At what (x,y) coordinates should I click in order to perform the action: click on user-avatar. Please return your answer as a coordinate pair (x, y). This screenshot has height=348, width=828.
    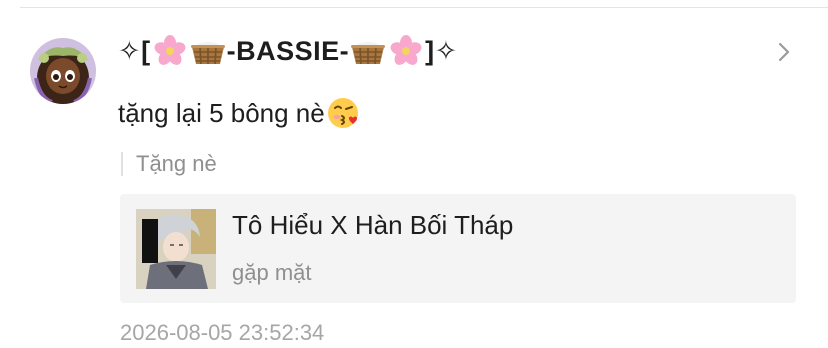
    Looking at the image, I should click on (63, 71).